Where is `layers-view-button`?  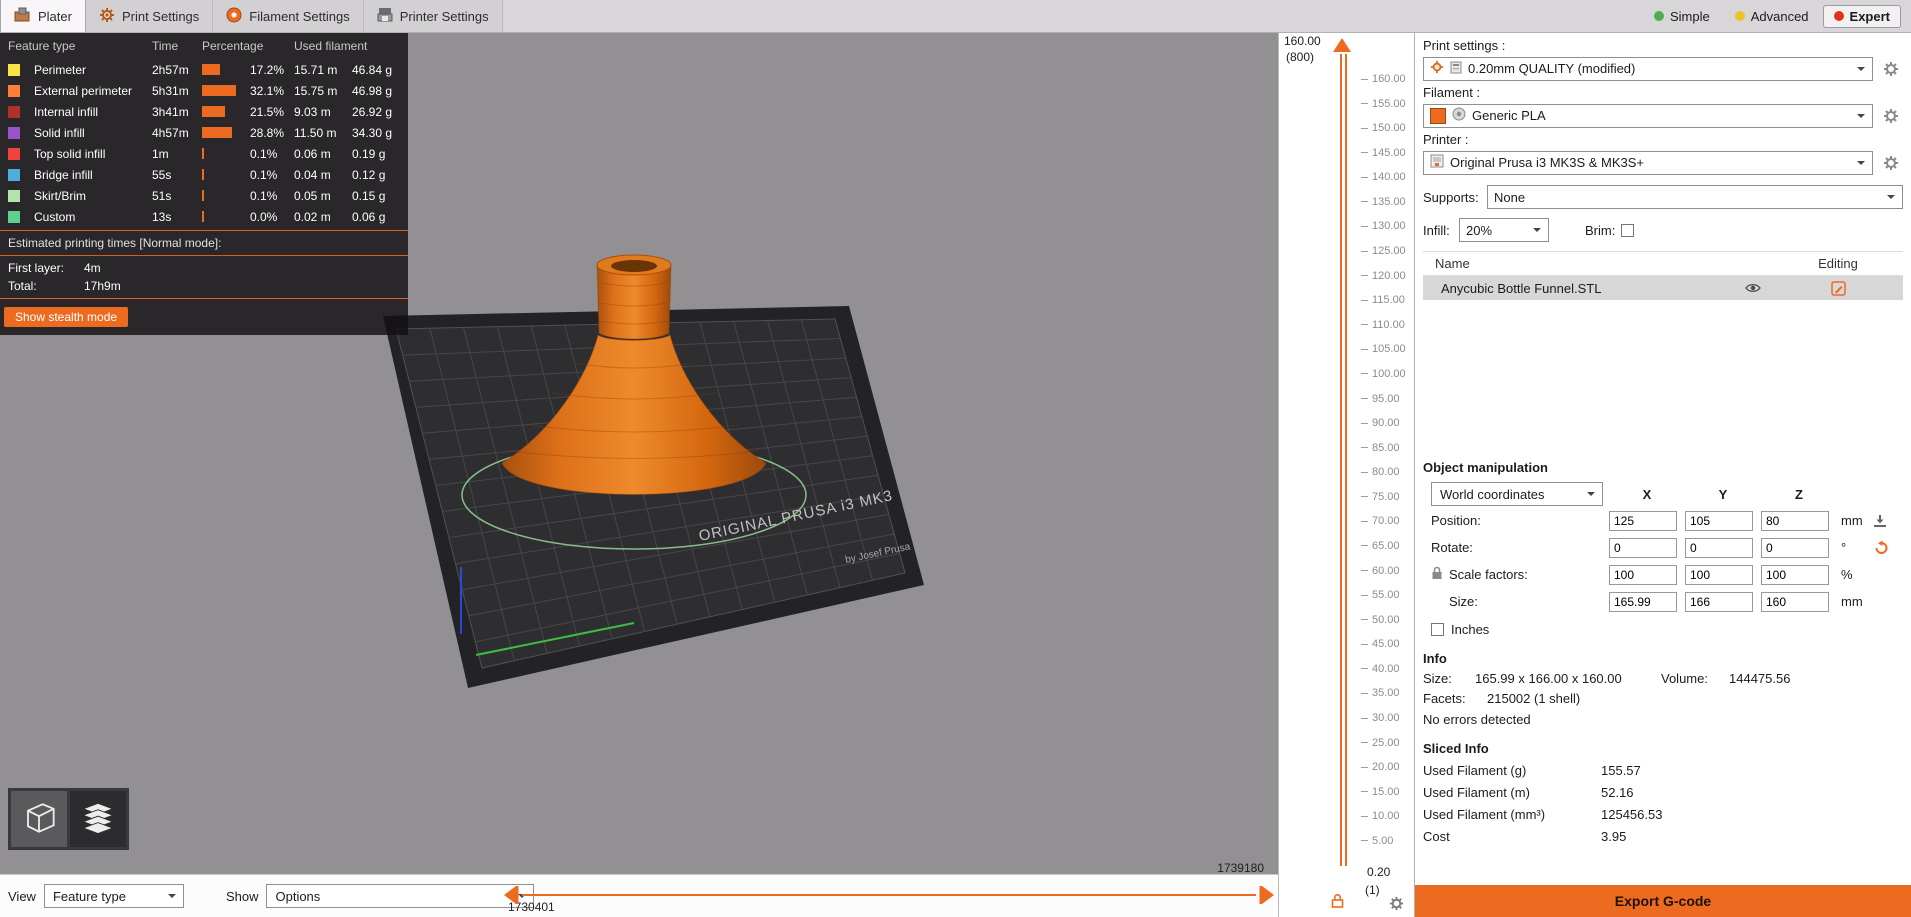
layers-view-button is located at coordinates (98, 819).